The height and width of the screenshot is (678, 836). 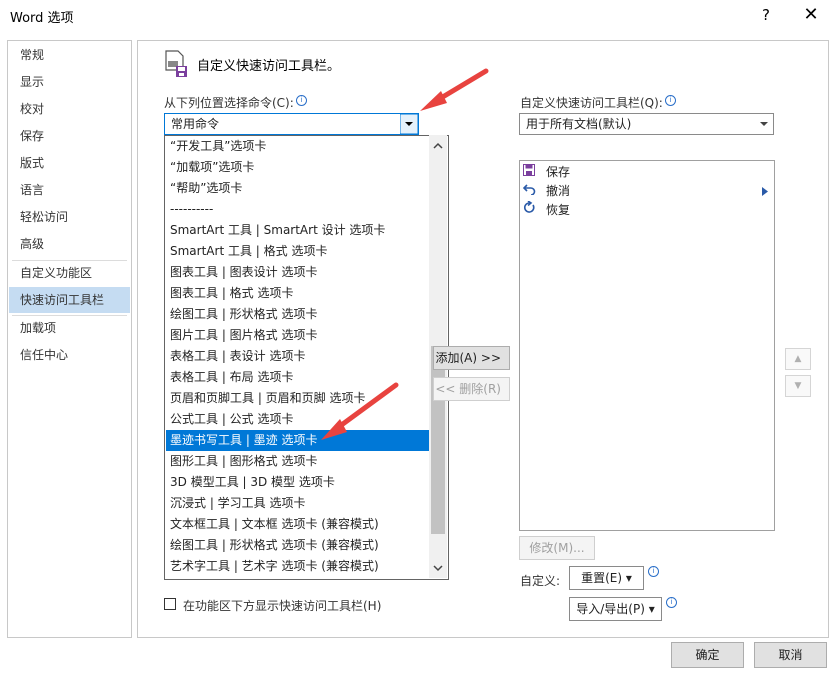 What do you see at coordinates (298, 566) in the screenshot?
I see `dropdown-item: 艺术字工具 | 艺术字 选项卡 (兼容模式)` at bounding box center [298, 566].